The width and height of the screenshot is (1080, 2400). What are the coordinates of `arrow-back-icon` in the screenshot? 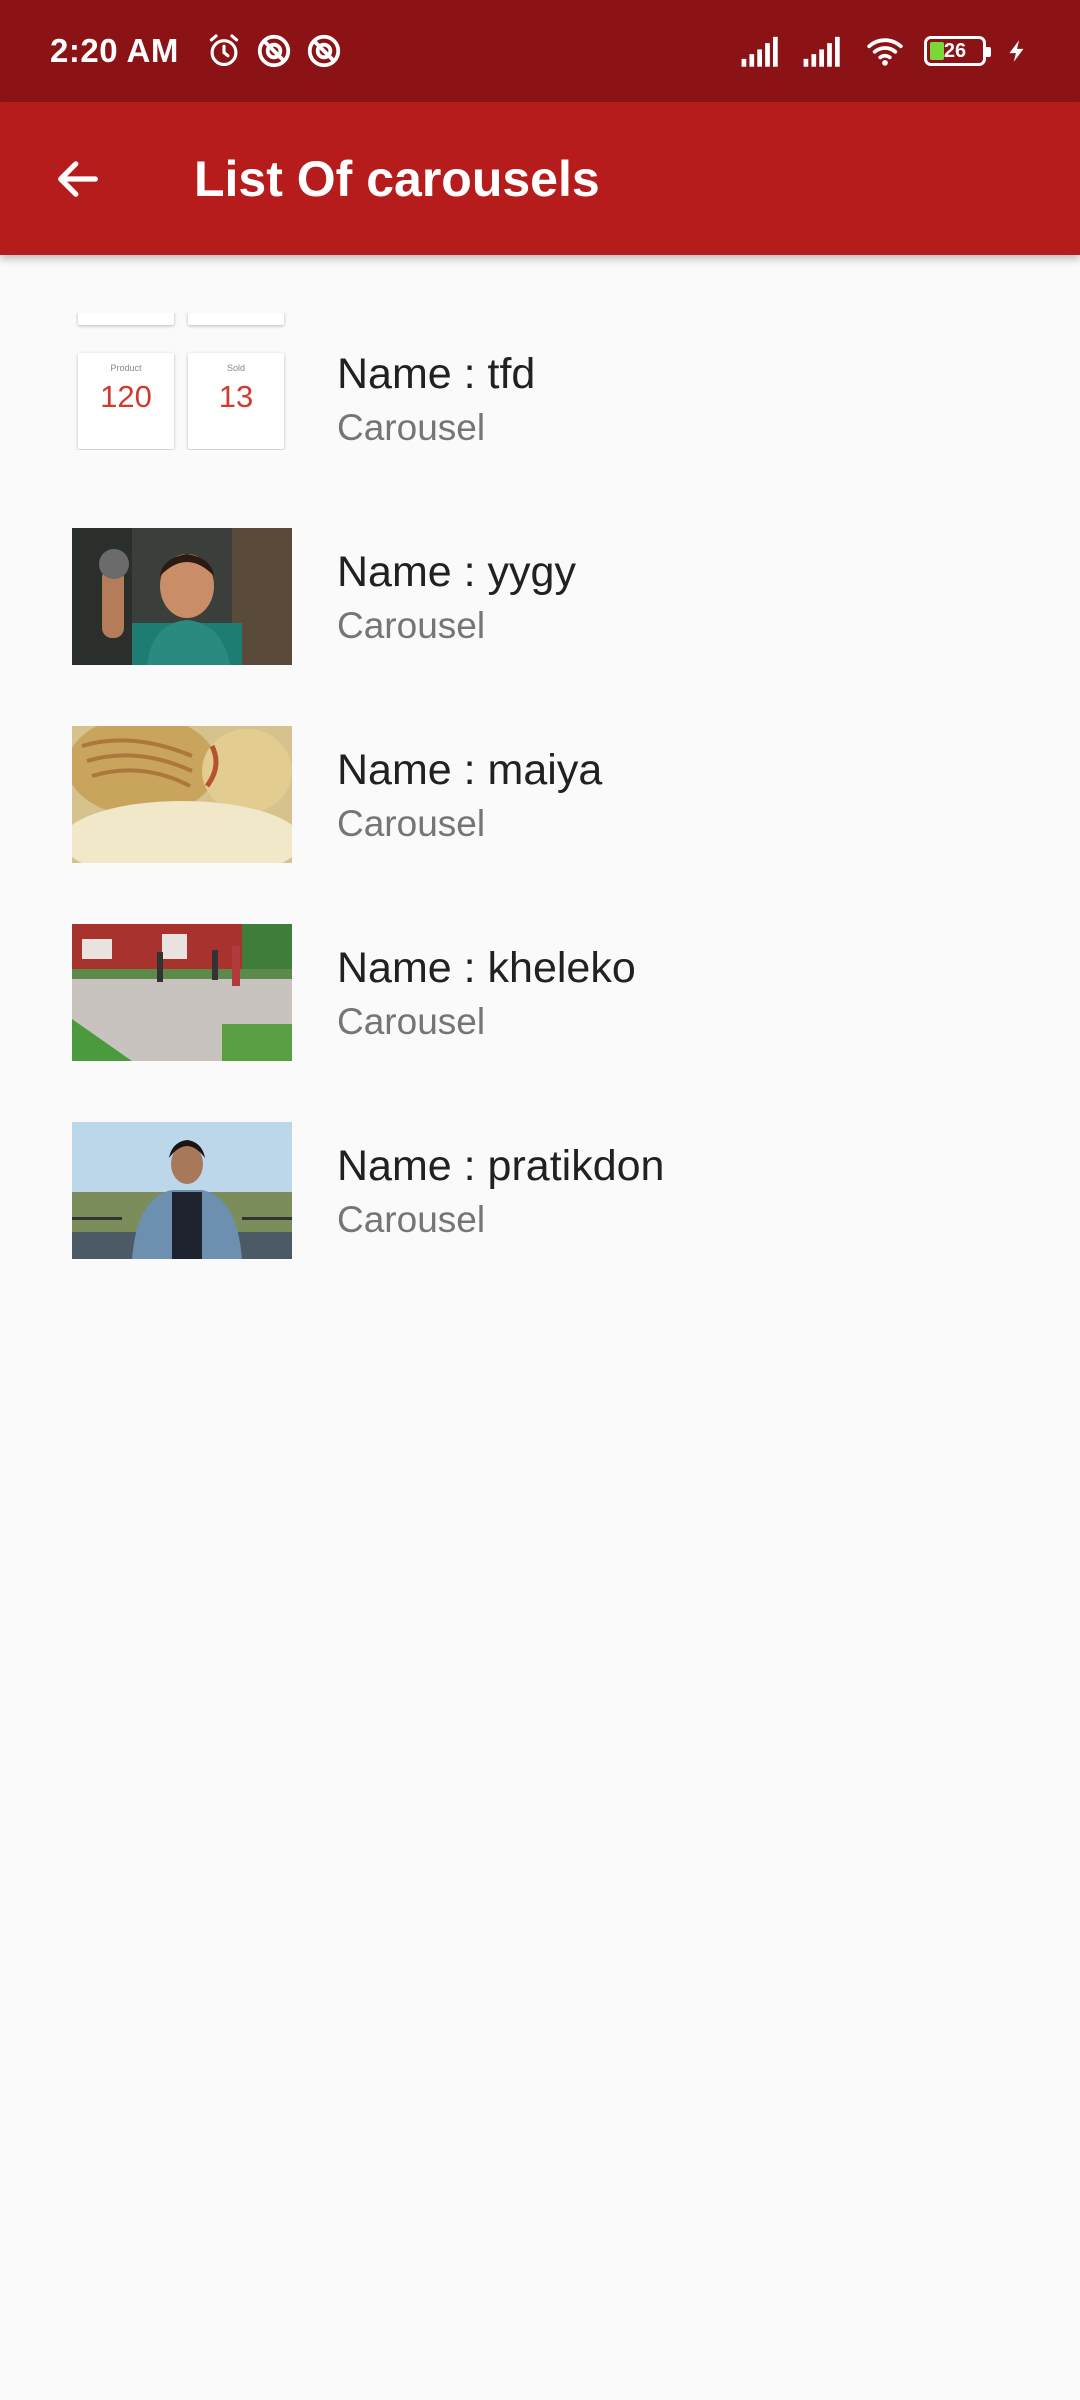 It's located at (78, 178).